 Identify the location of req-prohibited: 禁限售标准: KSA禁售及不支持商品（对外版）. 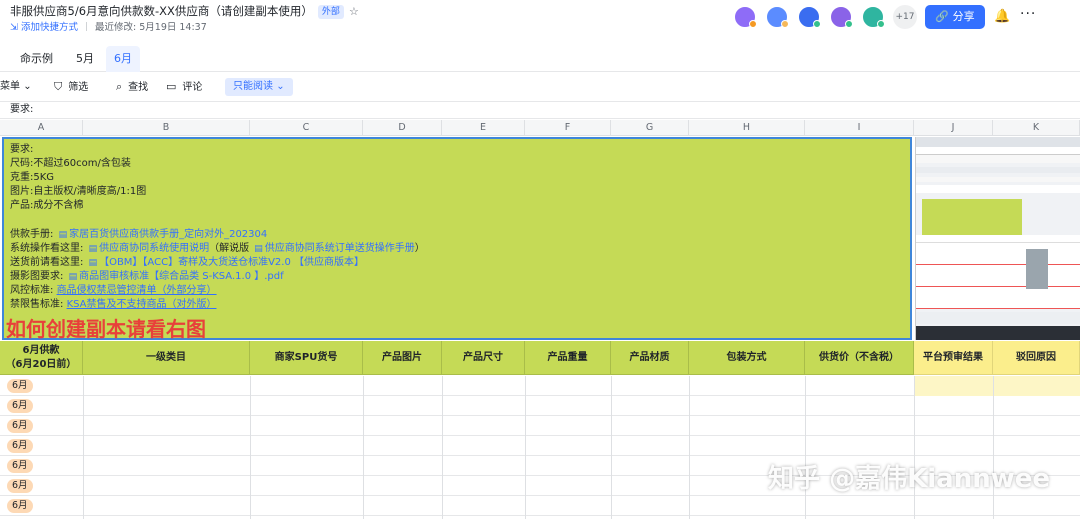
(113, 304).